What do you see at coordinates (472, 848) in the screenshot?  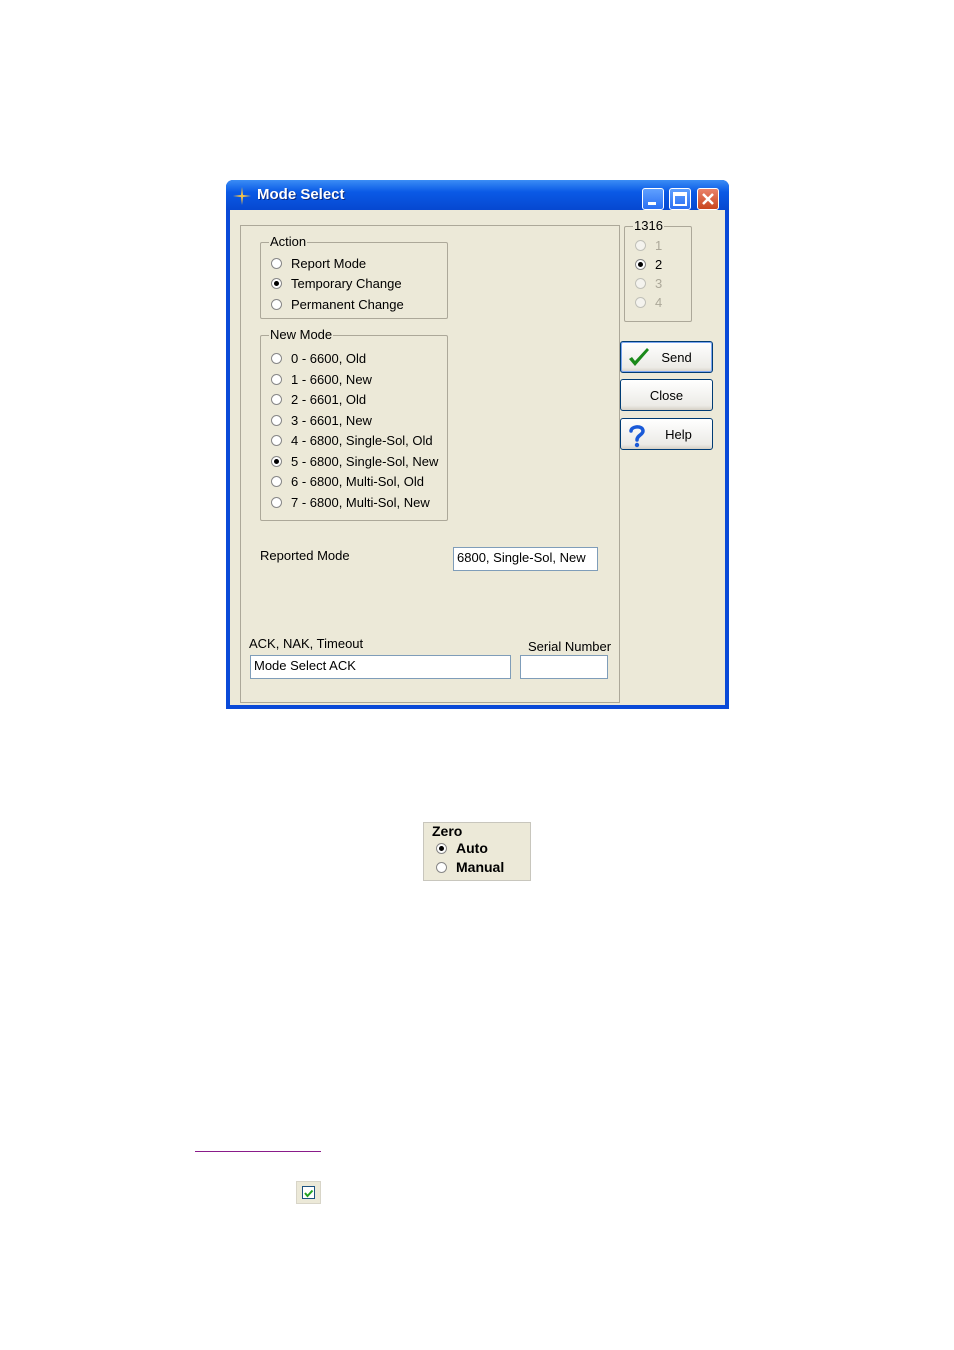 I see `radio-label: Auto` at bounding box center [472, 848].